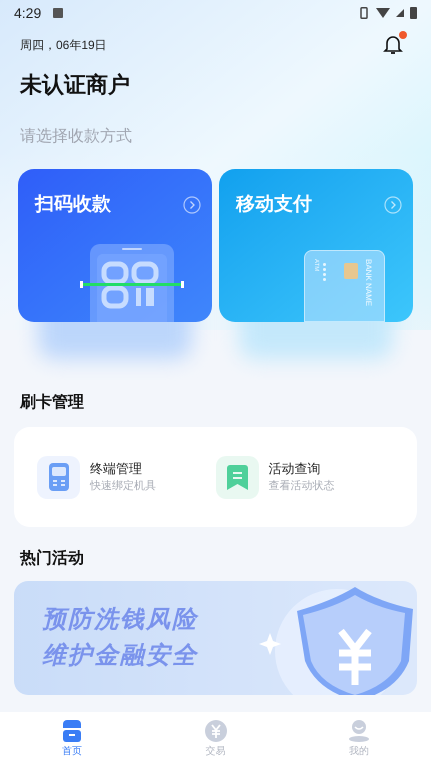 The image size is (431, 766). Describe the element at coordinates (76, 136) in the screenshot. I see `payment-prompt: 请选择收款方式` at that location.